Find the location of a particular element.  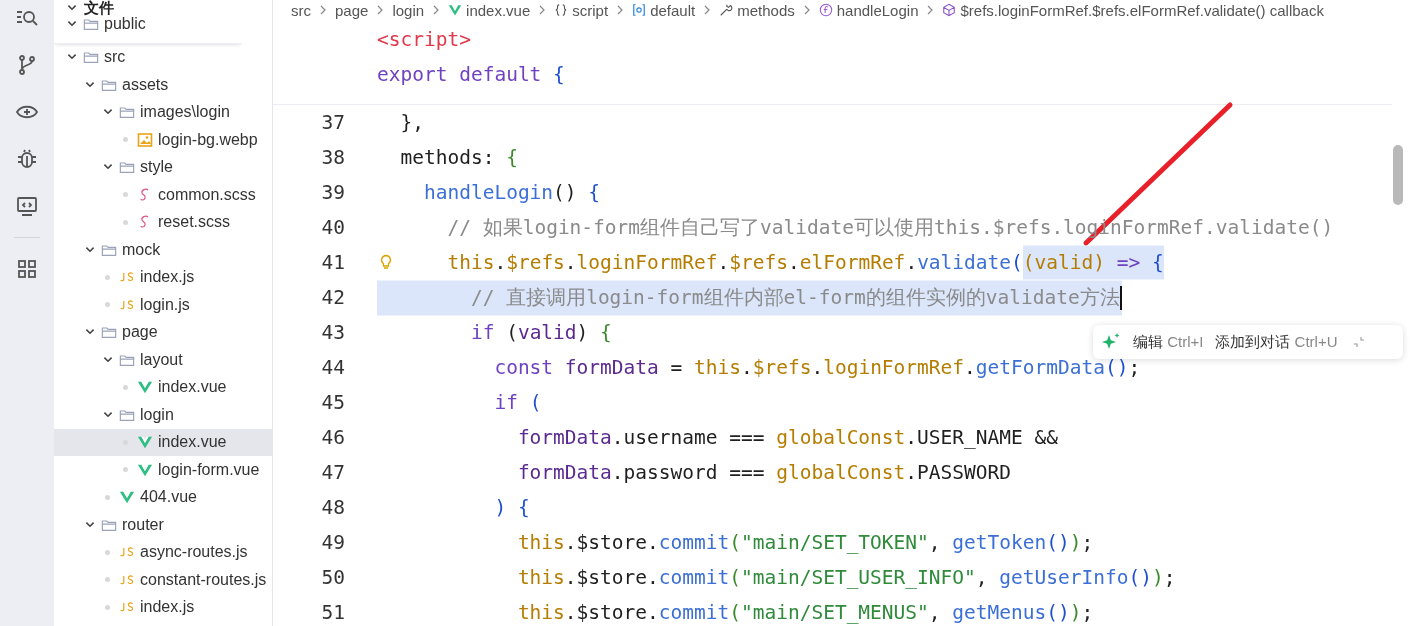

breadcrumb-item: handleLogin is located at coordinates (868, 10).